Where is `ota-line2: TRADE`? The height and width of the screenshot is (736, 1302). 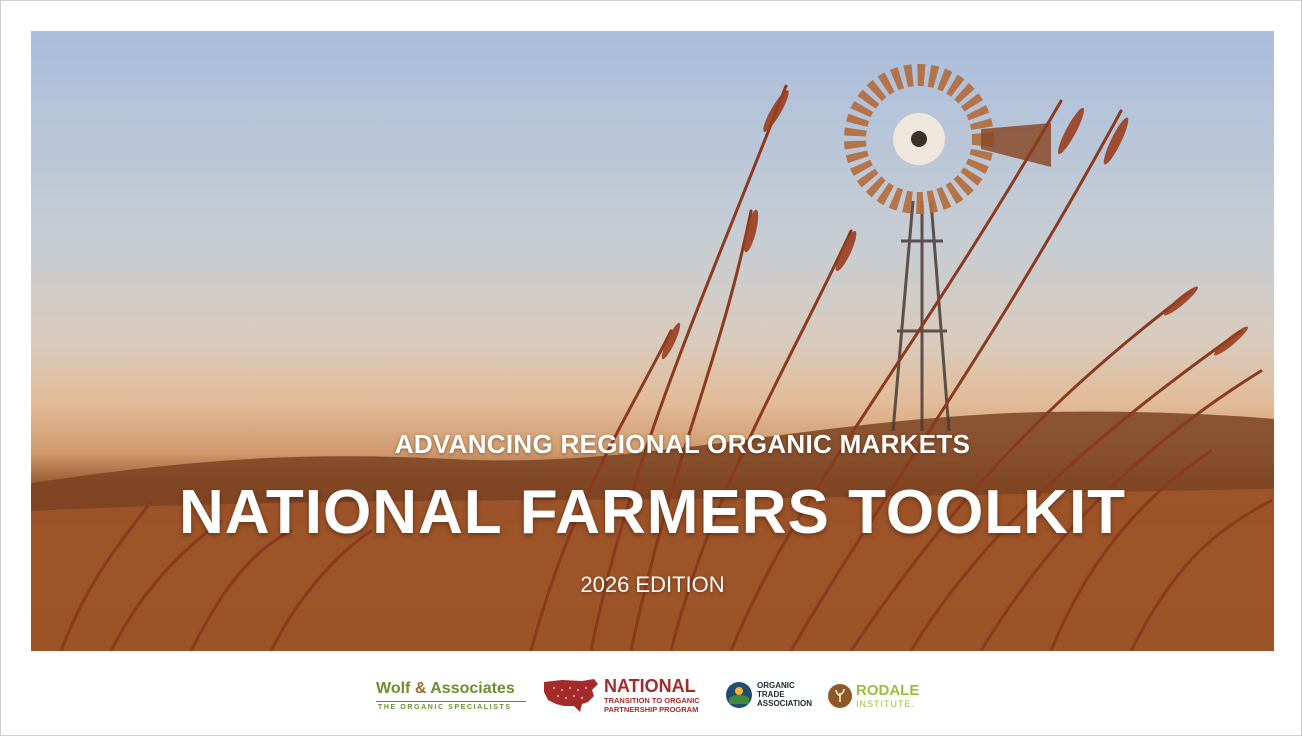 ota-line2: TRADE is located at coordinates (771, 694).